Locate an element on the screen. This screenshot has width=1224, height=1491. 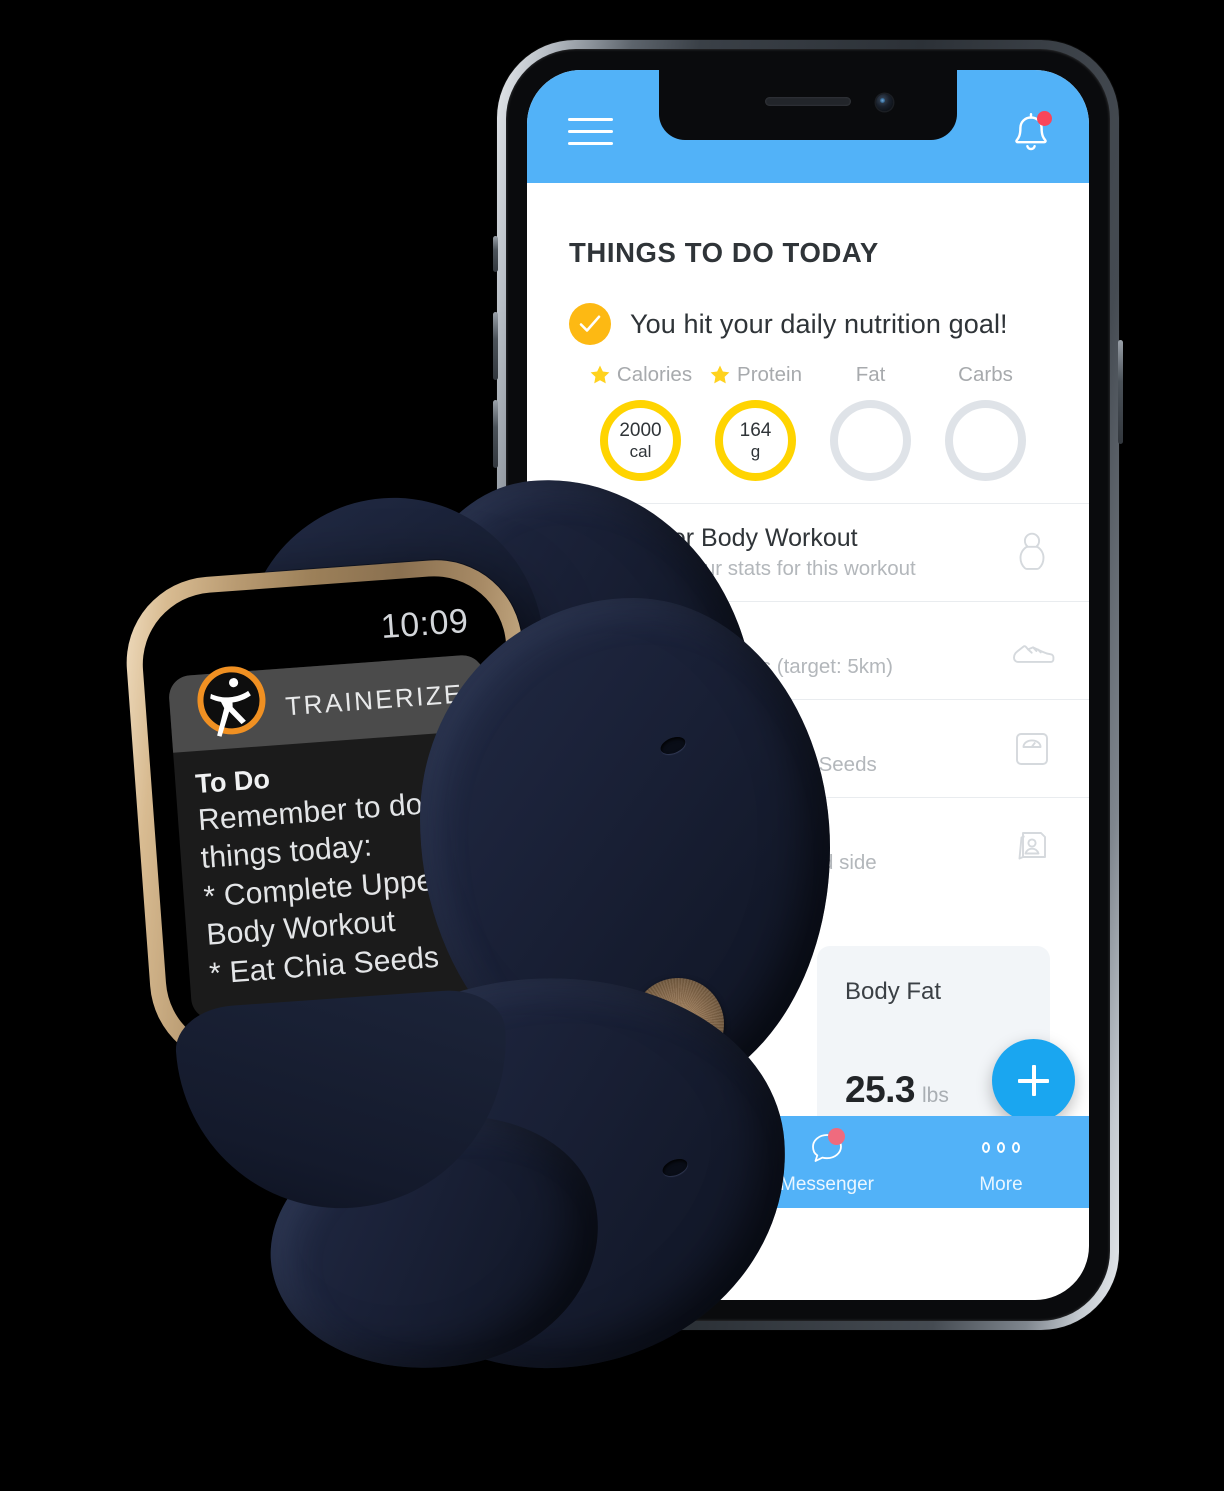
phone-silent-switch is located at coordinates (495, 254).